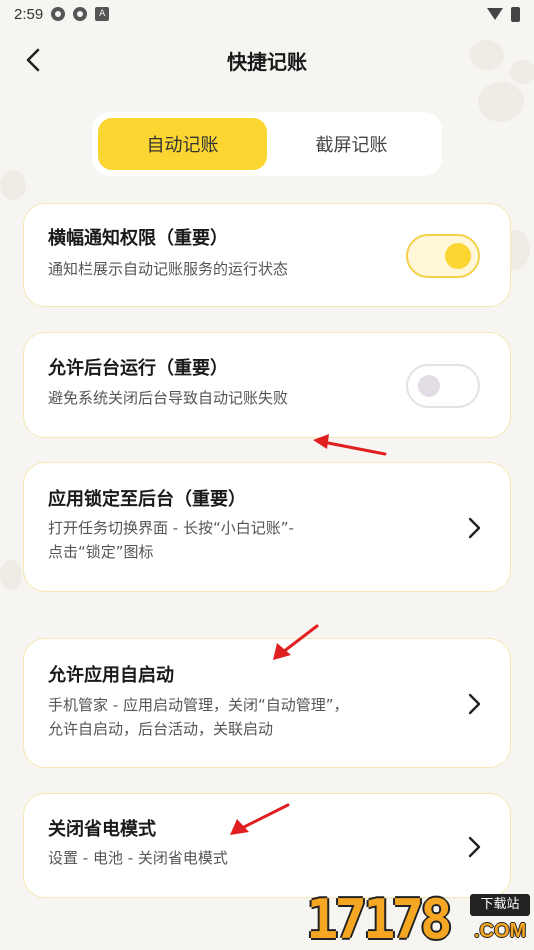  What do you see at coordinates (138, 858) in the screenshot?
I see `card-desc: 设置 - 电池 - 关闭省电模式` at bounding box center [138, 858].